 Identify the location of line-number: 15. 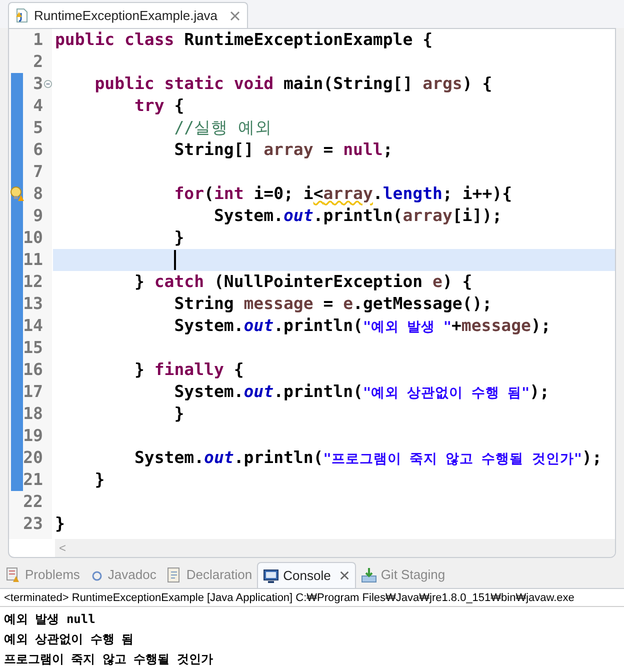
(33, 347).